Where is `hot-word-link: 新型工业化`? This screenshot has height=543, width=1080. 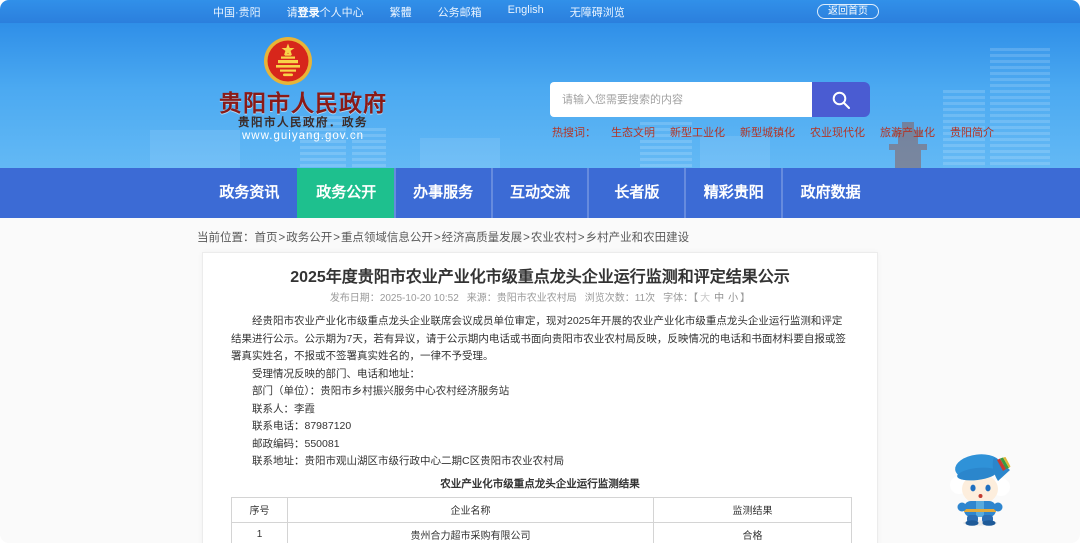 hot-word-link: 新型工业化 is located at coordinates (697, 132).